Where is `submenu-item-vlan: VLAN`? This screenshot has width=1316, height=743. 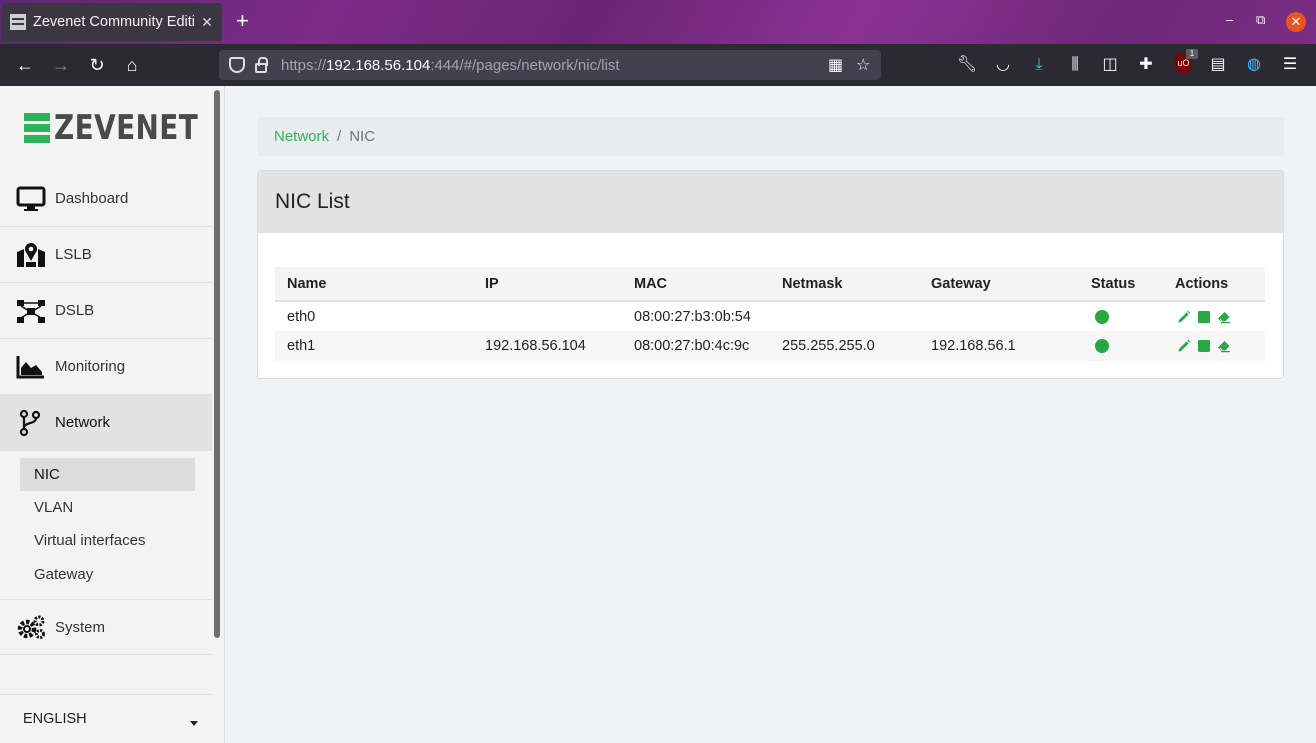 submenu-item-vlan: VLAN is located at coordinates (107, 507).